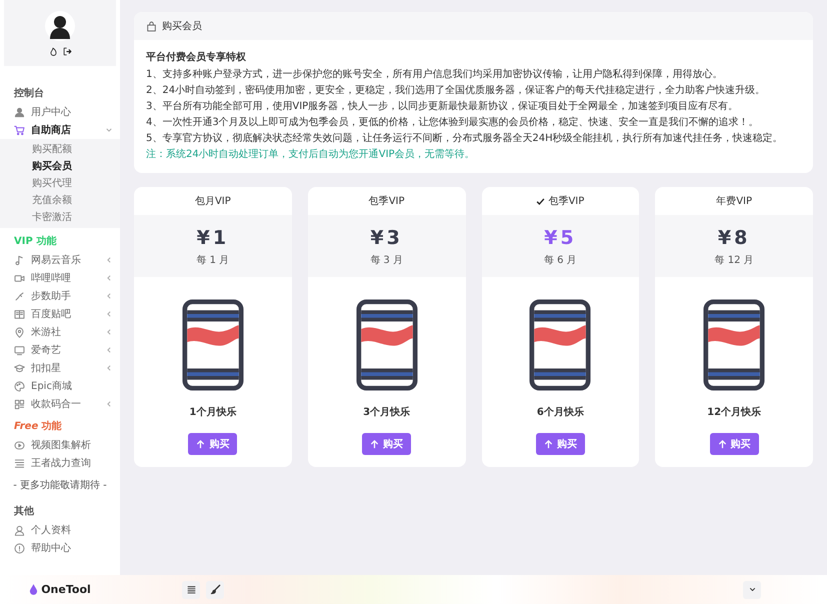 Image resolution: width=827 pixels, height=604 pixels. What do you see at coordinates (60, 463) in the screenshot?
I see `sidebar-item: 王者战力查询` at bounding box center [60, 463].